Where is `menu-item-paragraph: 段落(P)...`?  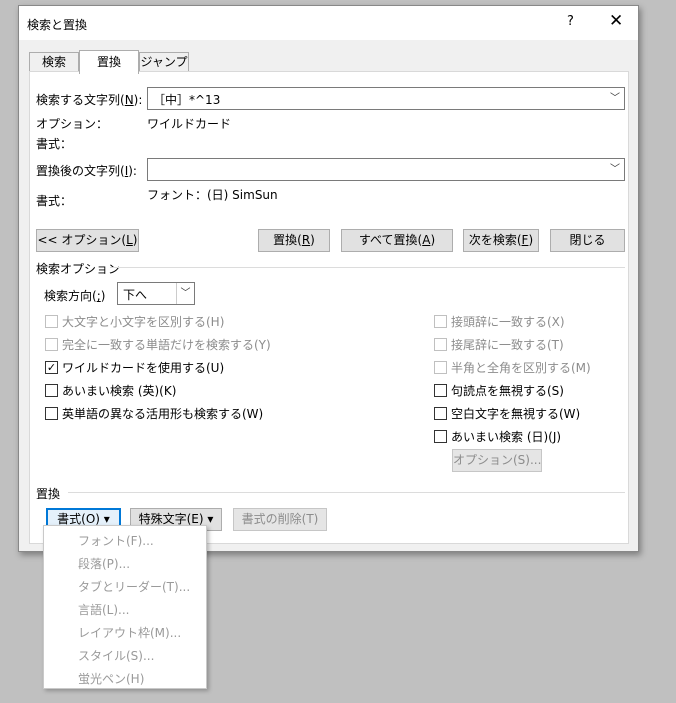 menu-item-paragraph: 段落(P)... is located at coordinates (104, 563).